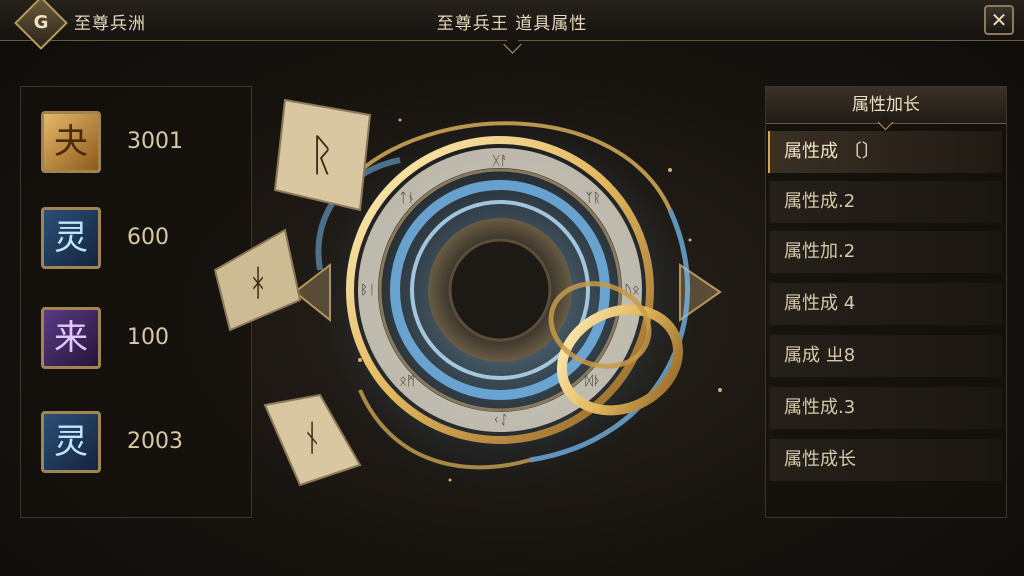 Image resolution: width=1024 pixels, height=576 pixels. What do you see at coordinates (148, 237) in the screenshot?
I see `resource-value: 600` at bounding box center [148, 237].